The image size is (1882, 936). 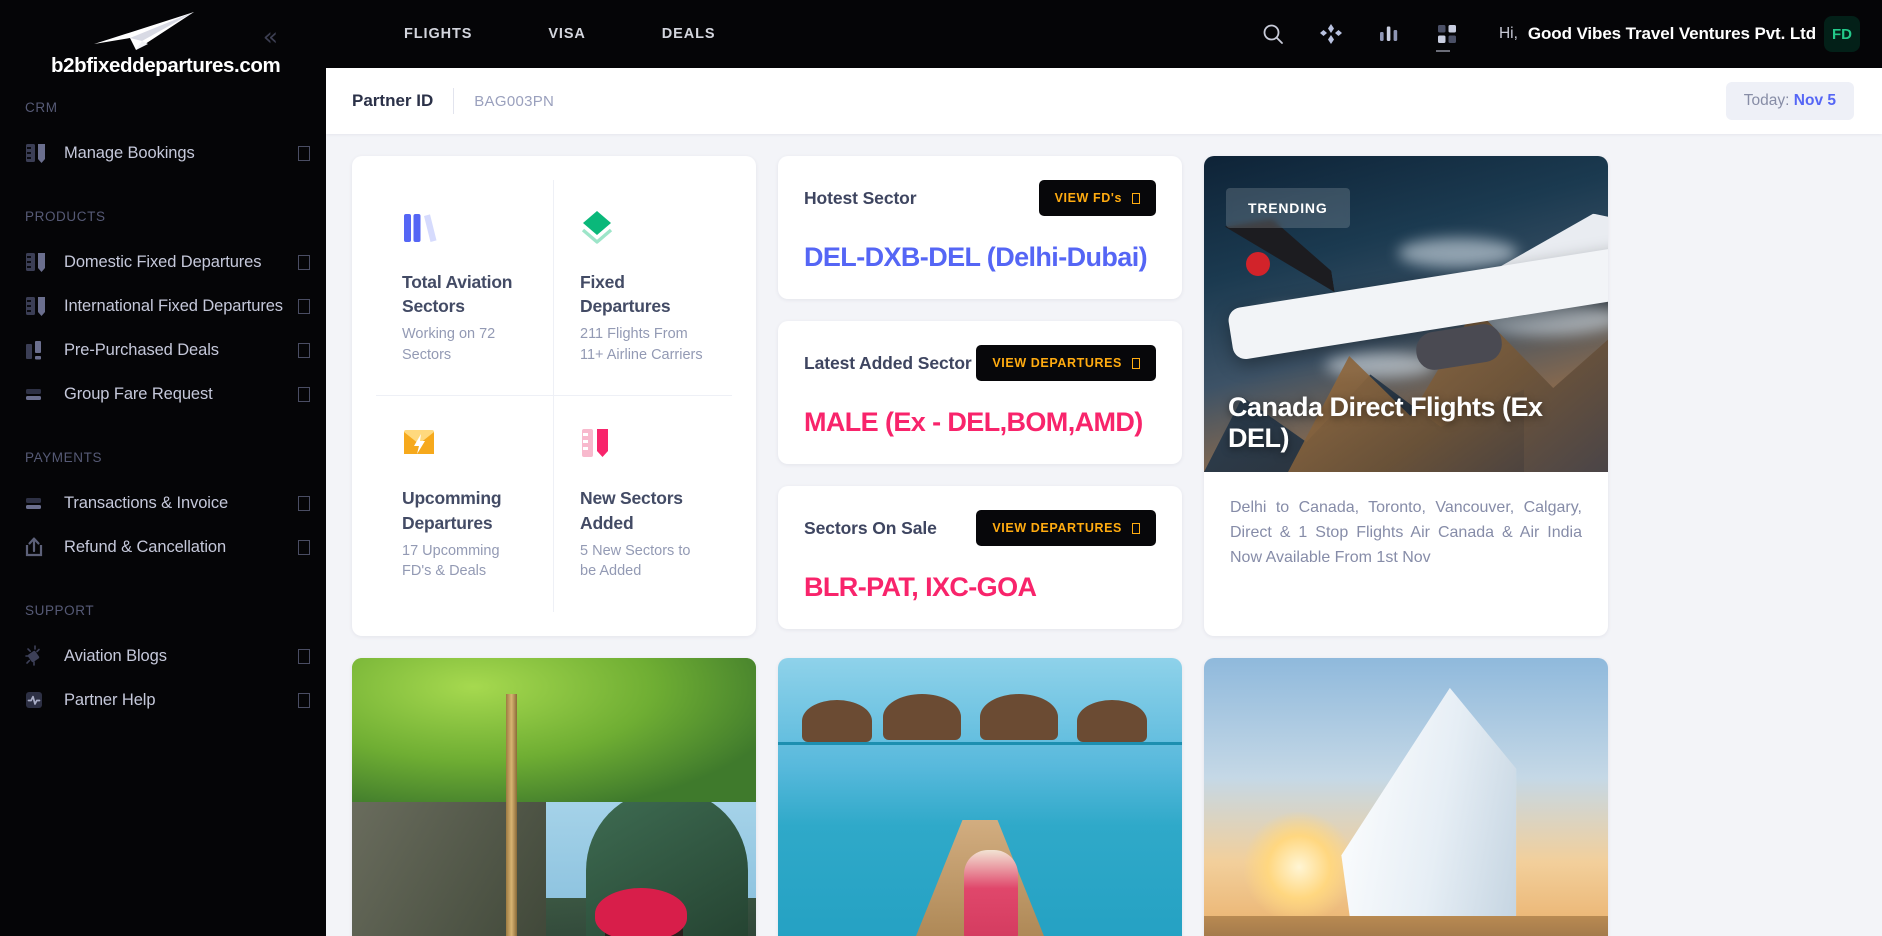 I want to click on today-value: Nov 5, so click(x=1814, y=100).